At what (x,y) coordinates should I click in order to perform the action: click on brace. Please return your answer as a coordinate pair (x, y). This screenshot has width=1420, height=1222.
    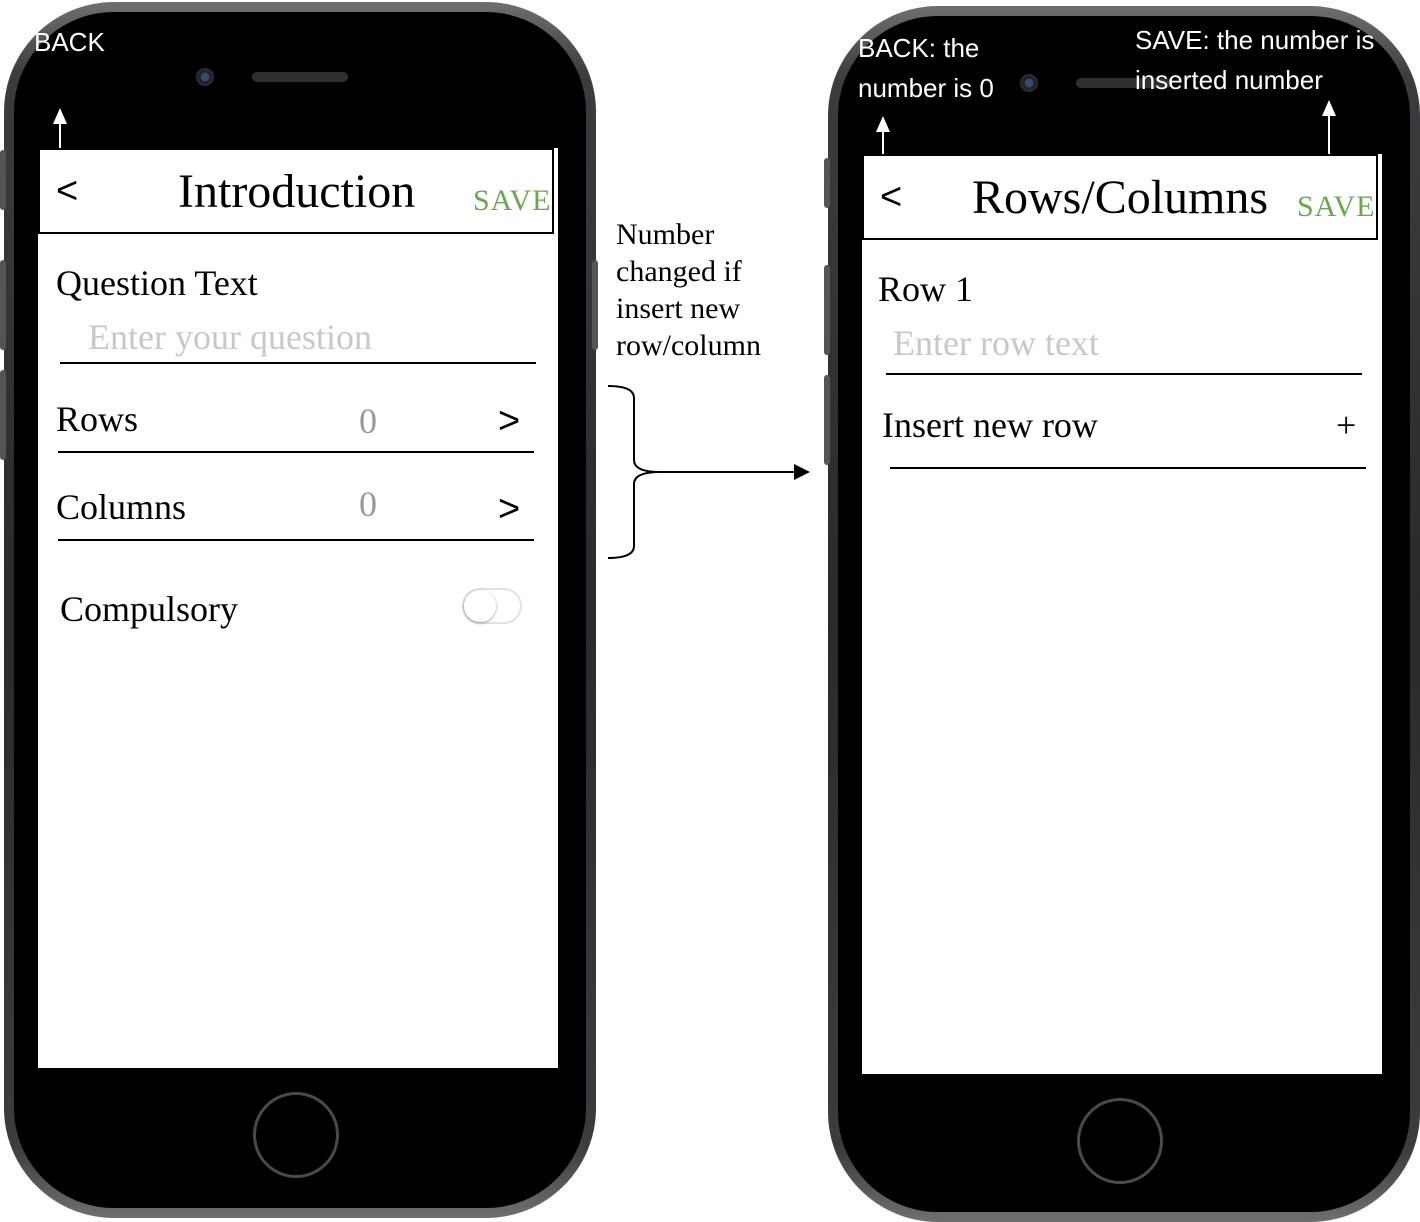
    Looking at the image, I should click on (634, 472).